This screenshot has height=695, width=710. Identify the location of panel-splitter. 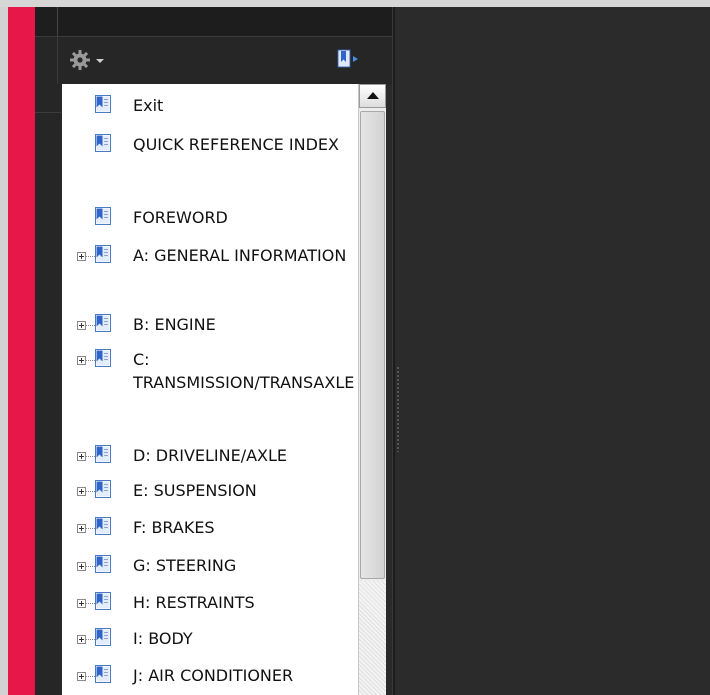
(393, 351).